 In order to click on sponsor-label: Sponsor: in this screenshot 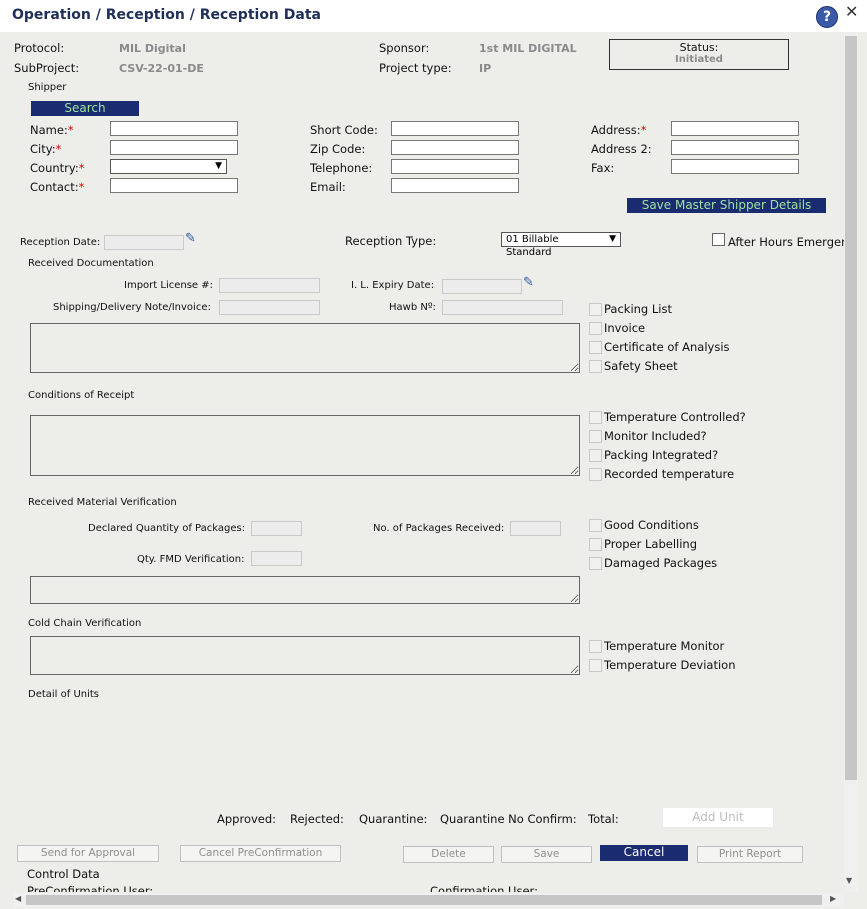, I will do `click(404, 48)`.